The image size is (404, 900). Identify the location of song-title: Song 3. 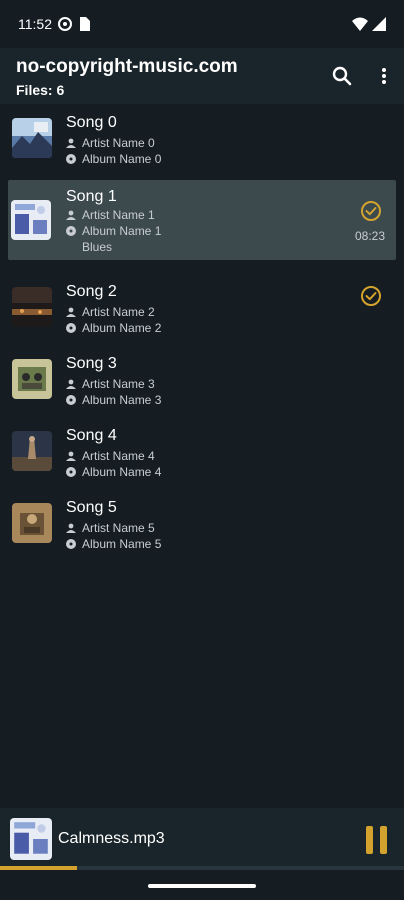
(91, 363).